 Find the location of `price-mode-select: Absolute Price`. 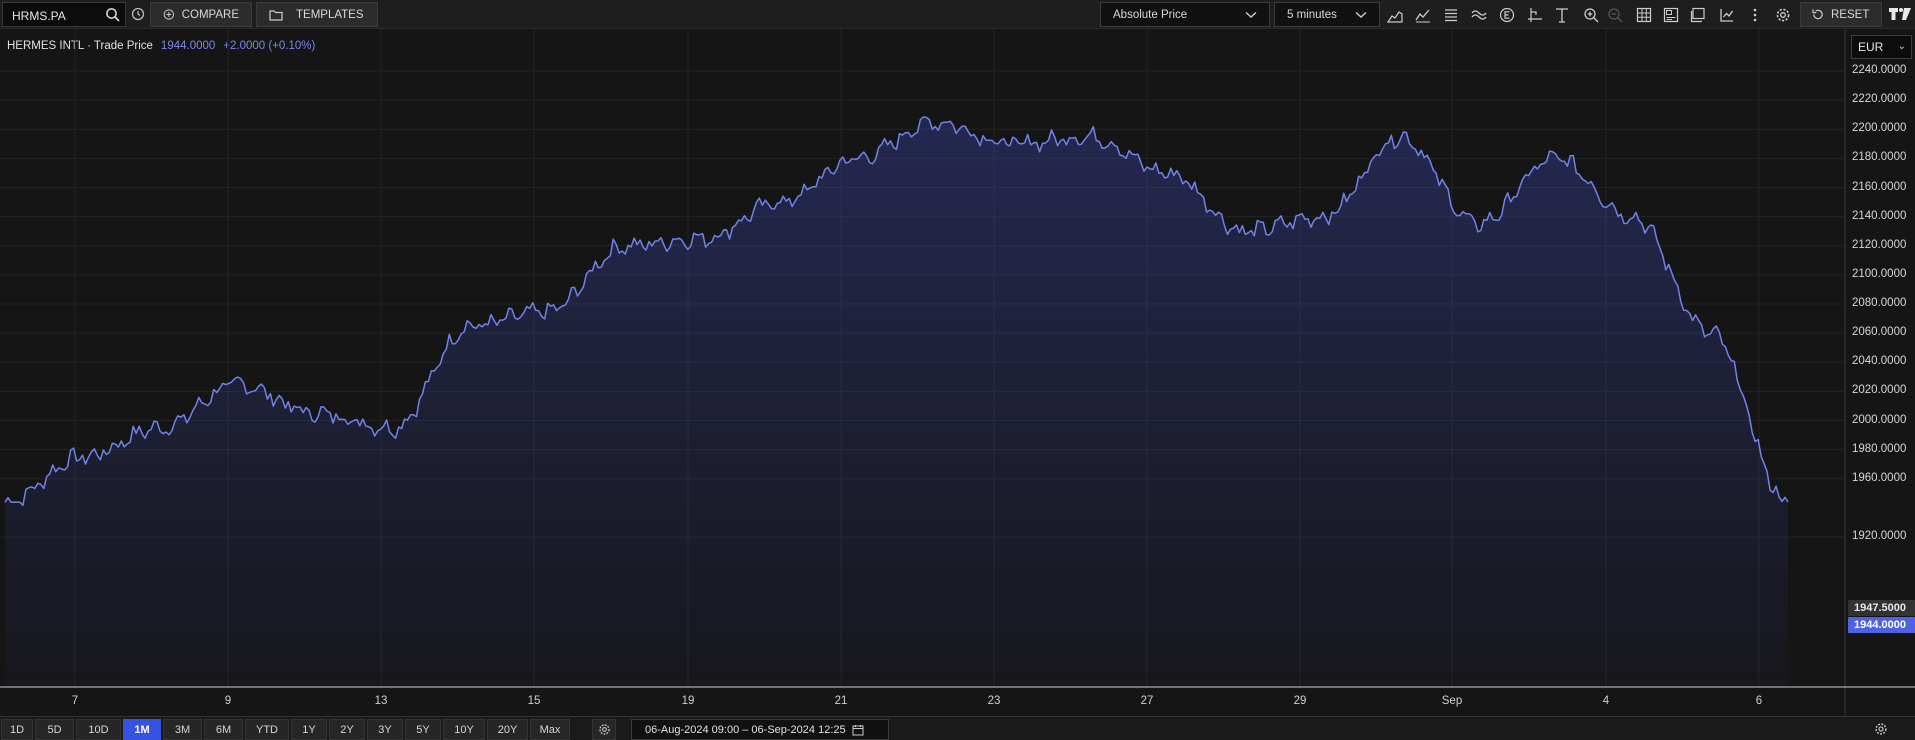

price-mode-select: Absolute Price is located at coordinates (1185, 14).